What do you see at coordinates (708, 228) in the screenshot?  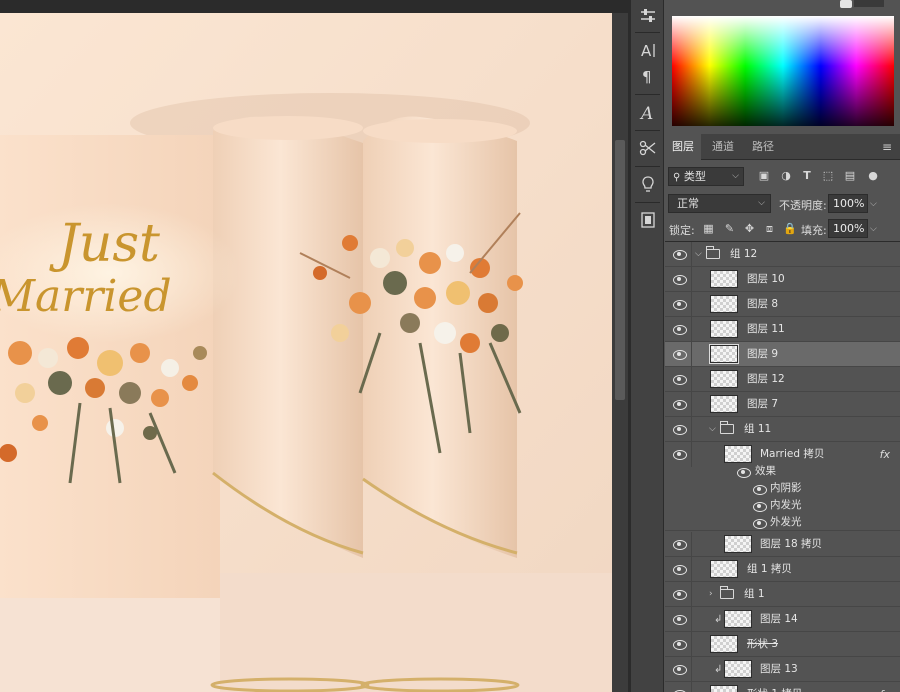 I see `lock-transparent-icon: ▦` at bounding box center [708, 228].